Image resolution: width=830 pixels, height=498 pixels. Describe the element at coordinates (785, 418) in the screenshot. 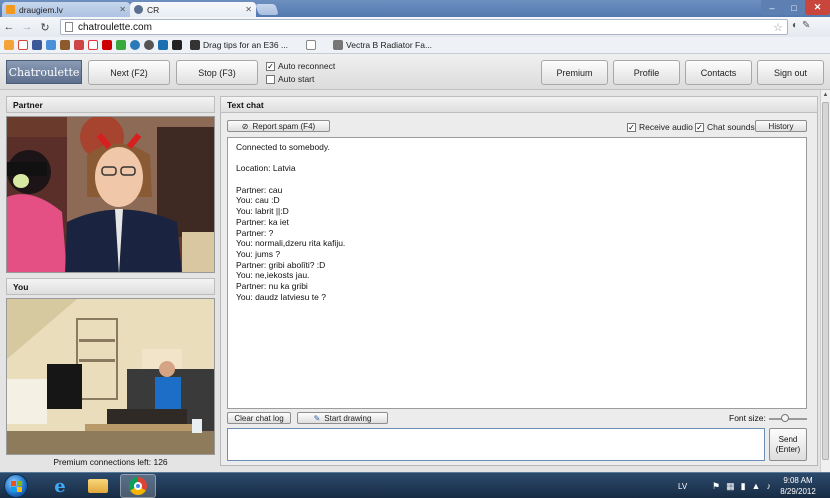

I see `slider-handle` at that location.